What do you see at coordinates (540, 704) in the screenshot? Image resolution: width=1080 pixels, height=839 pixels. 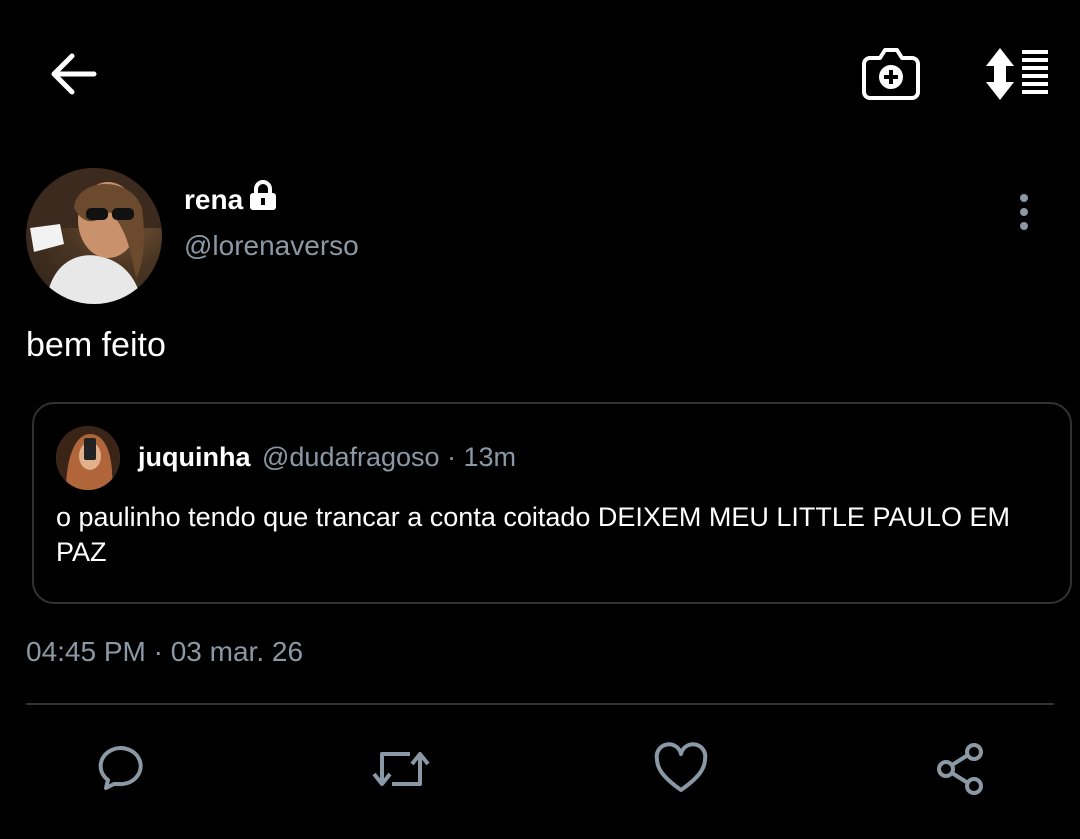 I see `divider` at bounding box center [540, 704].